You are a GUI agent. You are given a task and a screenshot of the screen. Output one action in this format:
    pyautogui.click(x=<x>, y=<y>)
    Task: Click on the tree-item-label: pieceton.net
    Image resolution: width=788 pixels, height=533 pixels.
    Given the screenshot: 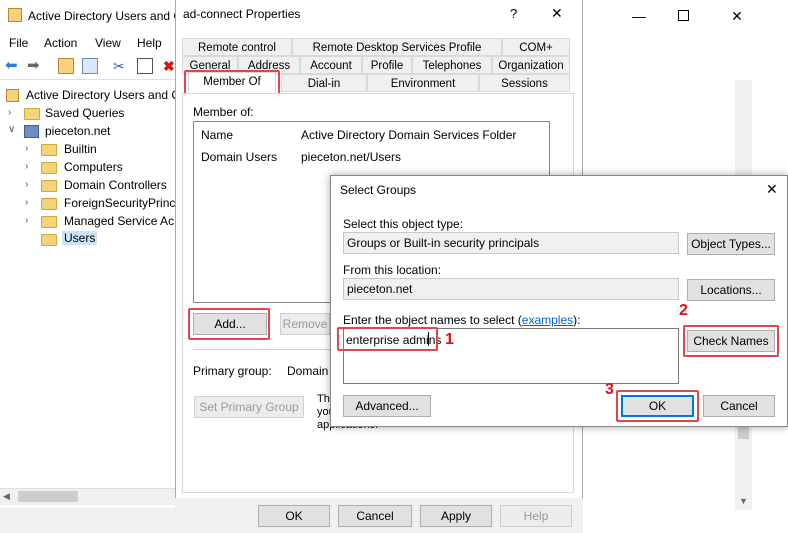 What is the action you would take?
    pyautogui.click(x=78, y=131)
    